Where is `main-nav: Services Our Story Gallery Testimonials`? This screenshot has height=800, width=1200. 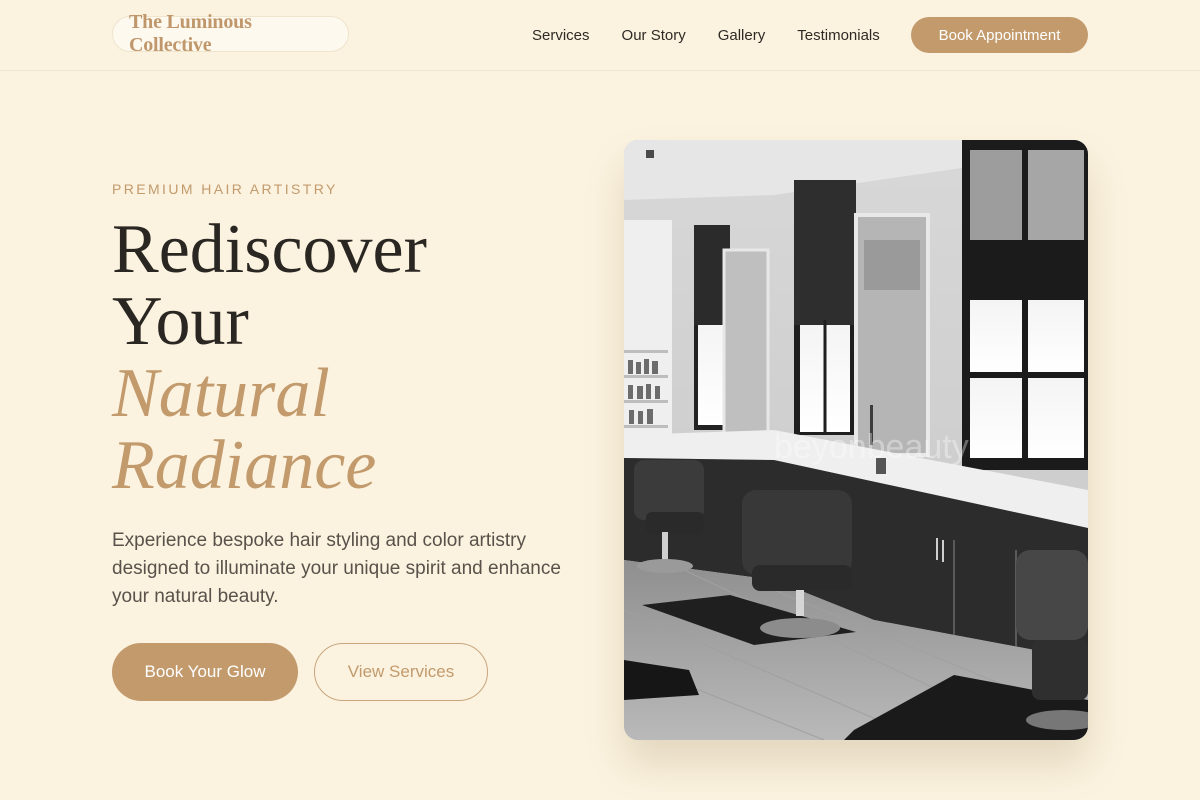
main-nav: Services Our Story Gallery Testimonials is located at coordinates (706, 35).